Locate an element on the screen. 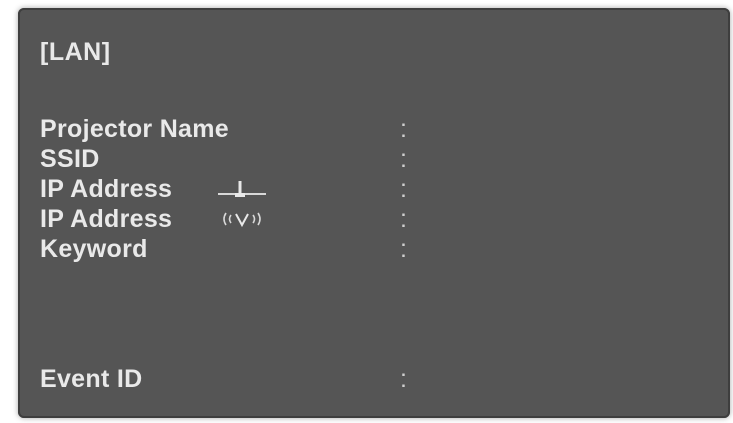  wireless-lan-icon is located at coordinates (242, 220).